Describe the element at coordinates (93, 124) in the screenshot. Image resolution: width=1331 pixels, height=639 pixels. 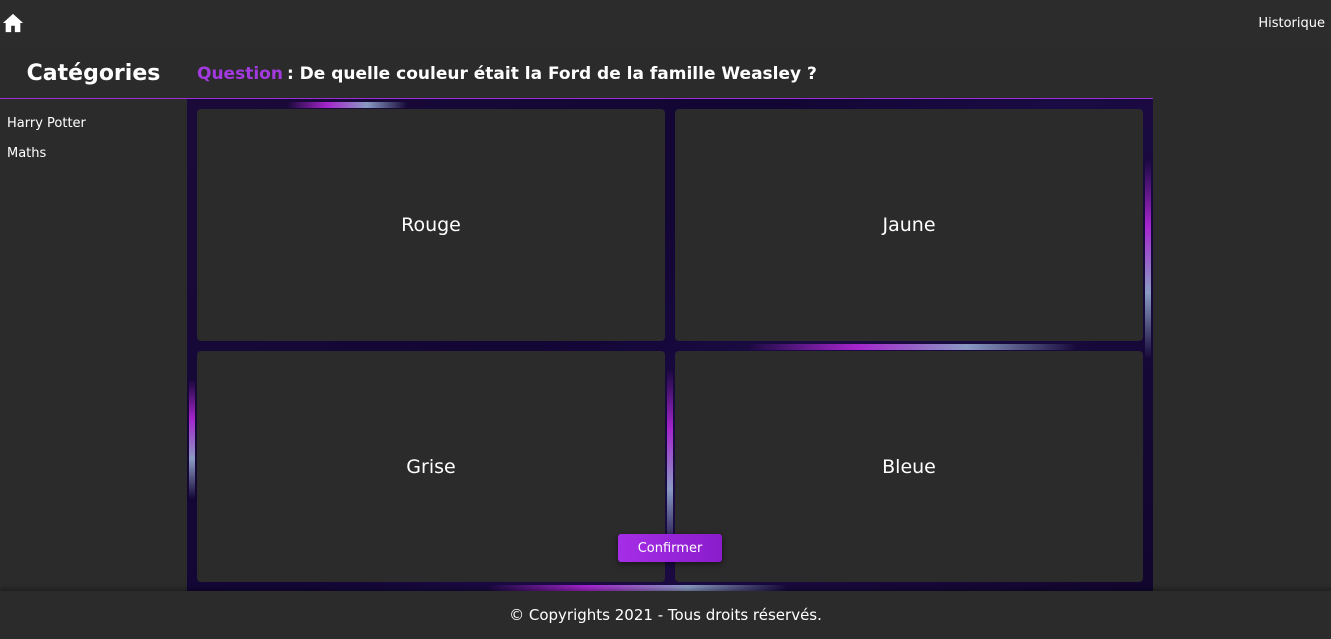
I see `category-item-harry-potter: Harry Potter` at that location.